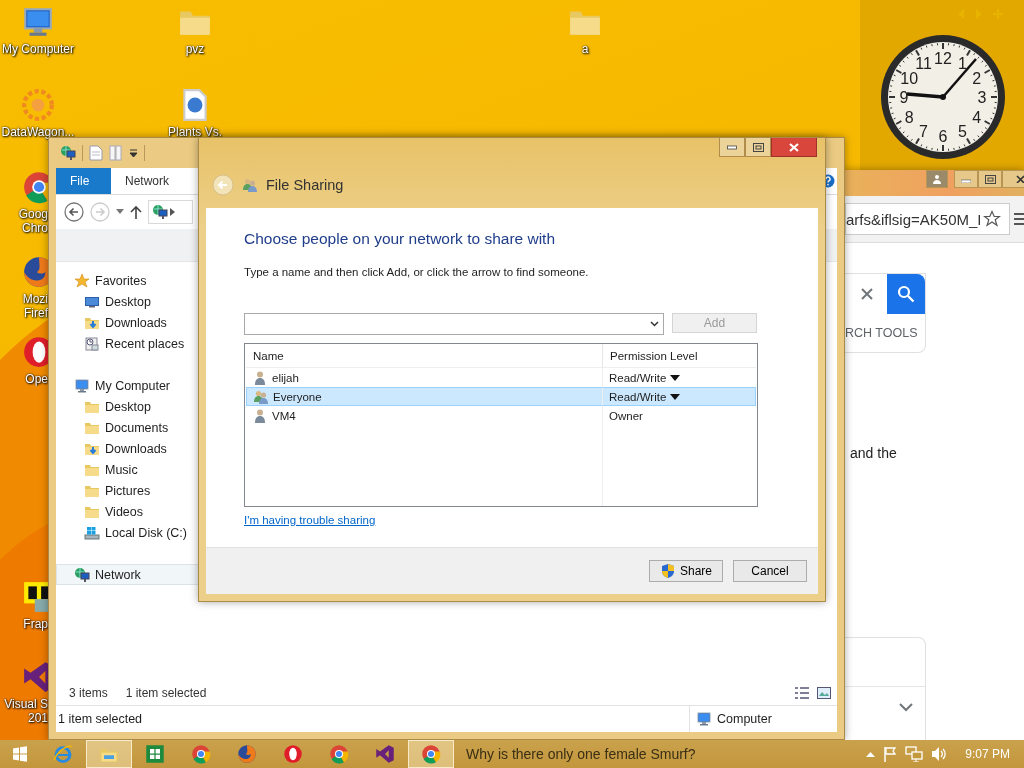 This screenshot has height=768, width=1024. What do you see at coordinates (679, 415) in the screenshot?
I see `permission-cell: Owner` at bounding box center [679, 415].